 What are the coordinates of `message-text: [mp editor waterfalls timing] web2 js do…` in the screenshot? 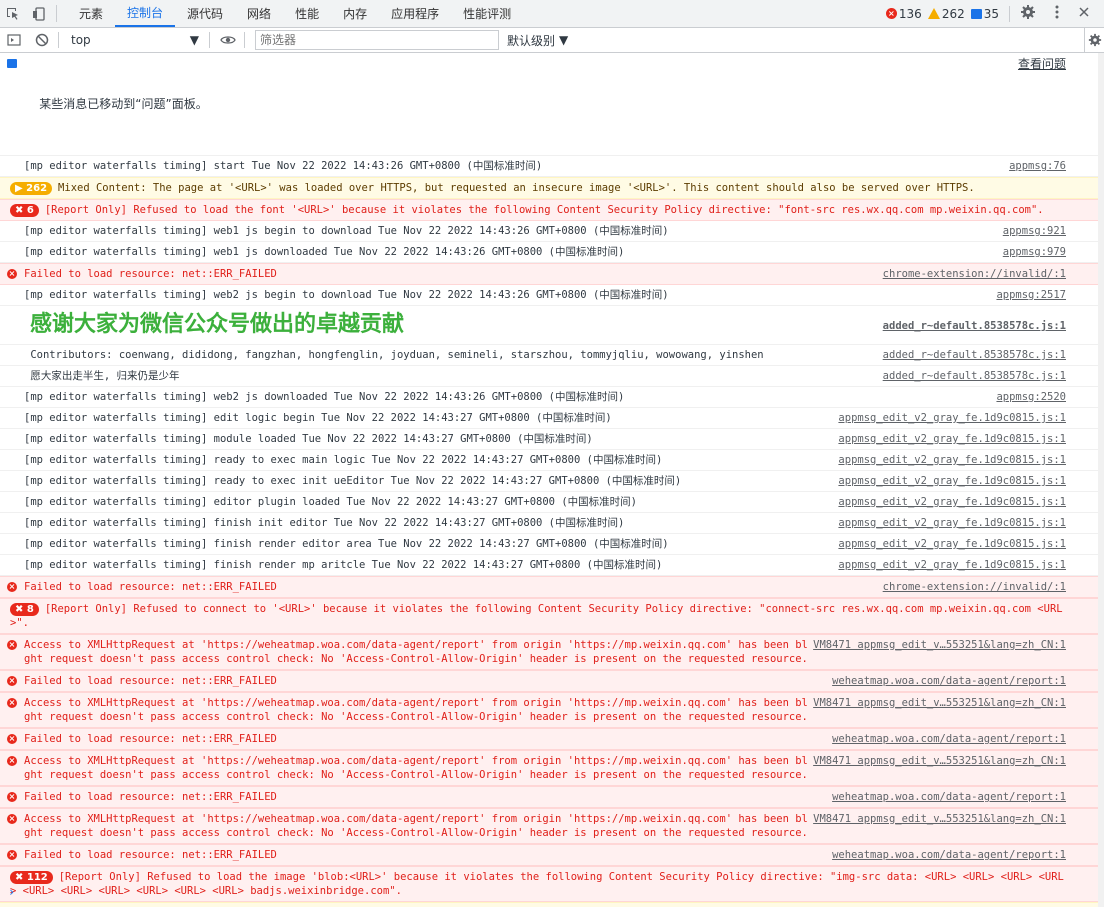 It's located at (324, 397).